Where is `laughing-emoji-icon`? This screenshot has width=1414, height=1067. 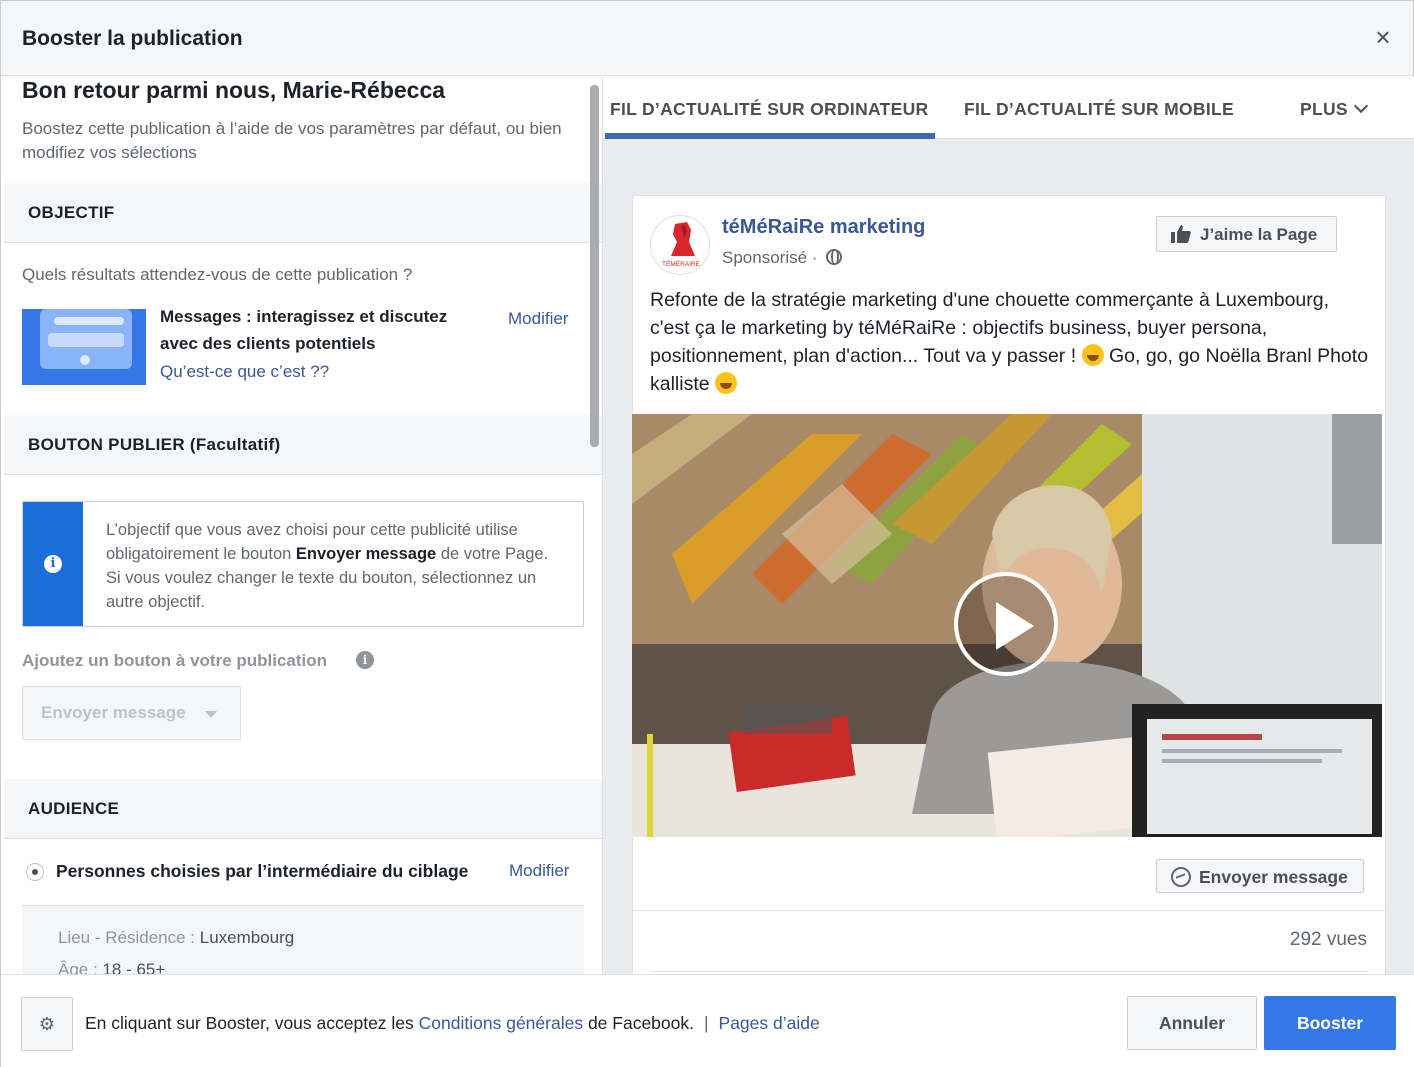
laughing-emoji-icon is located at coordinates (1092, 355).